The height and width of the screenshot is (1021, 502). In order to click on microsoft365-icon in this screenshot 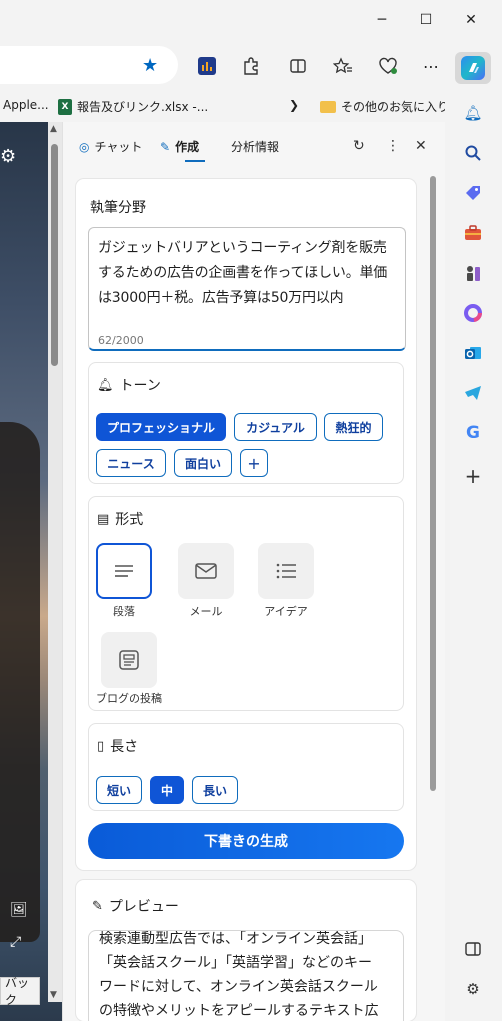, I will do `click(473, 313)`.